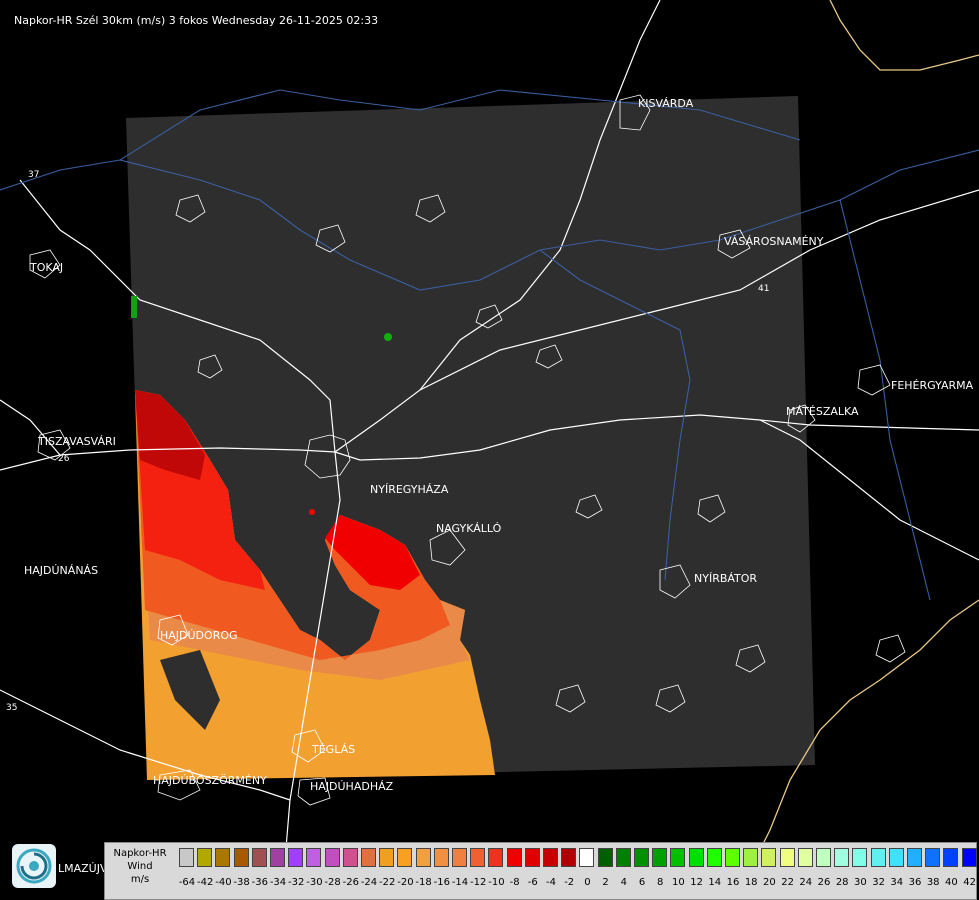 This screenshot has height=900, width=979. What do you see at coordinates (223, 882) in the screenshot?
I see `legend-tick-label: -40` at bounding box center [223, 882].